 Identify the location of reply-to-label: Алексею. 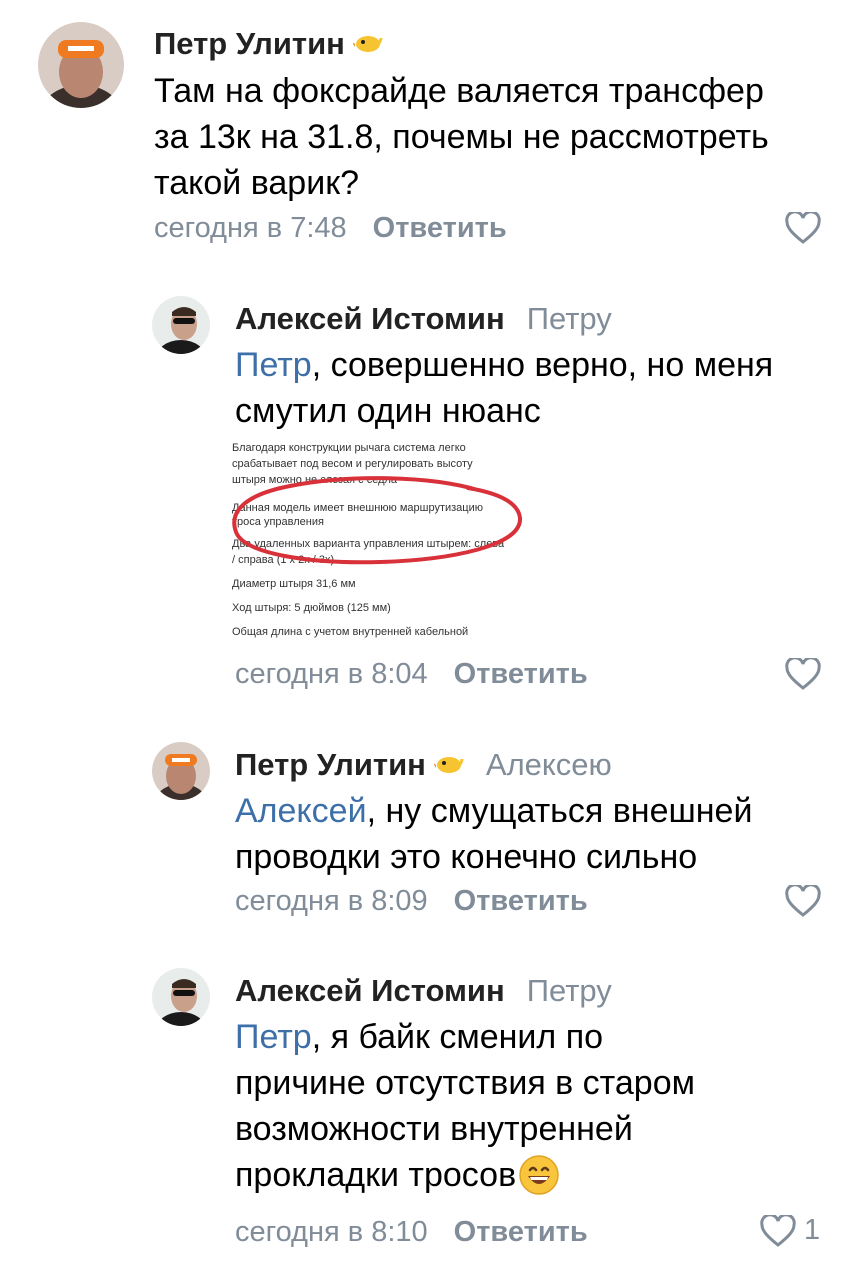
(549, 765).